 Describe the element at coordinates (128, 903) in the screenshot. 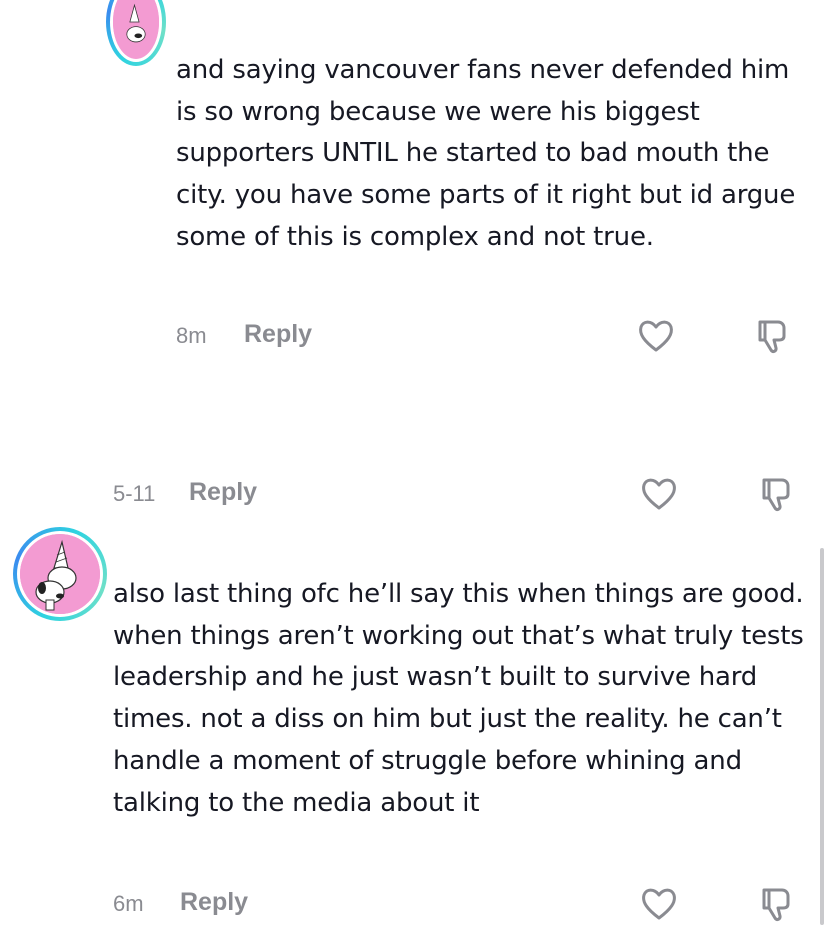

I see `comment-timestamp: 6m` at that location.